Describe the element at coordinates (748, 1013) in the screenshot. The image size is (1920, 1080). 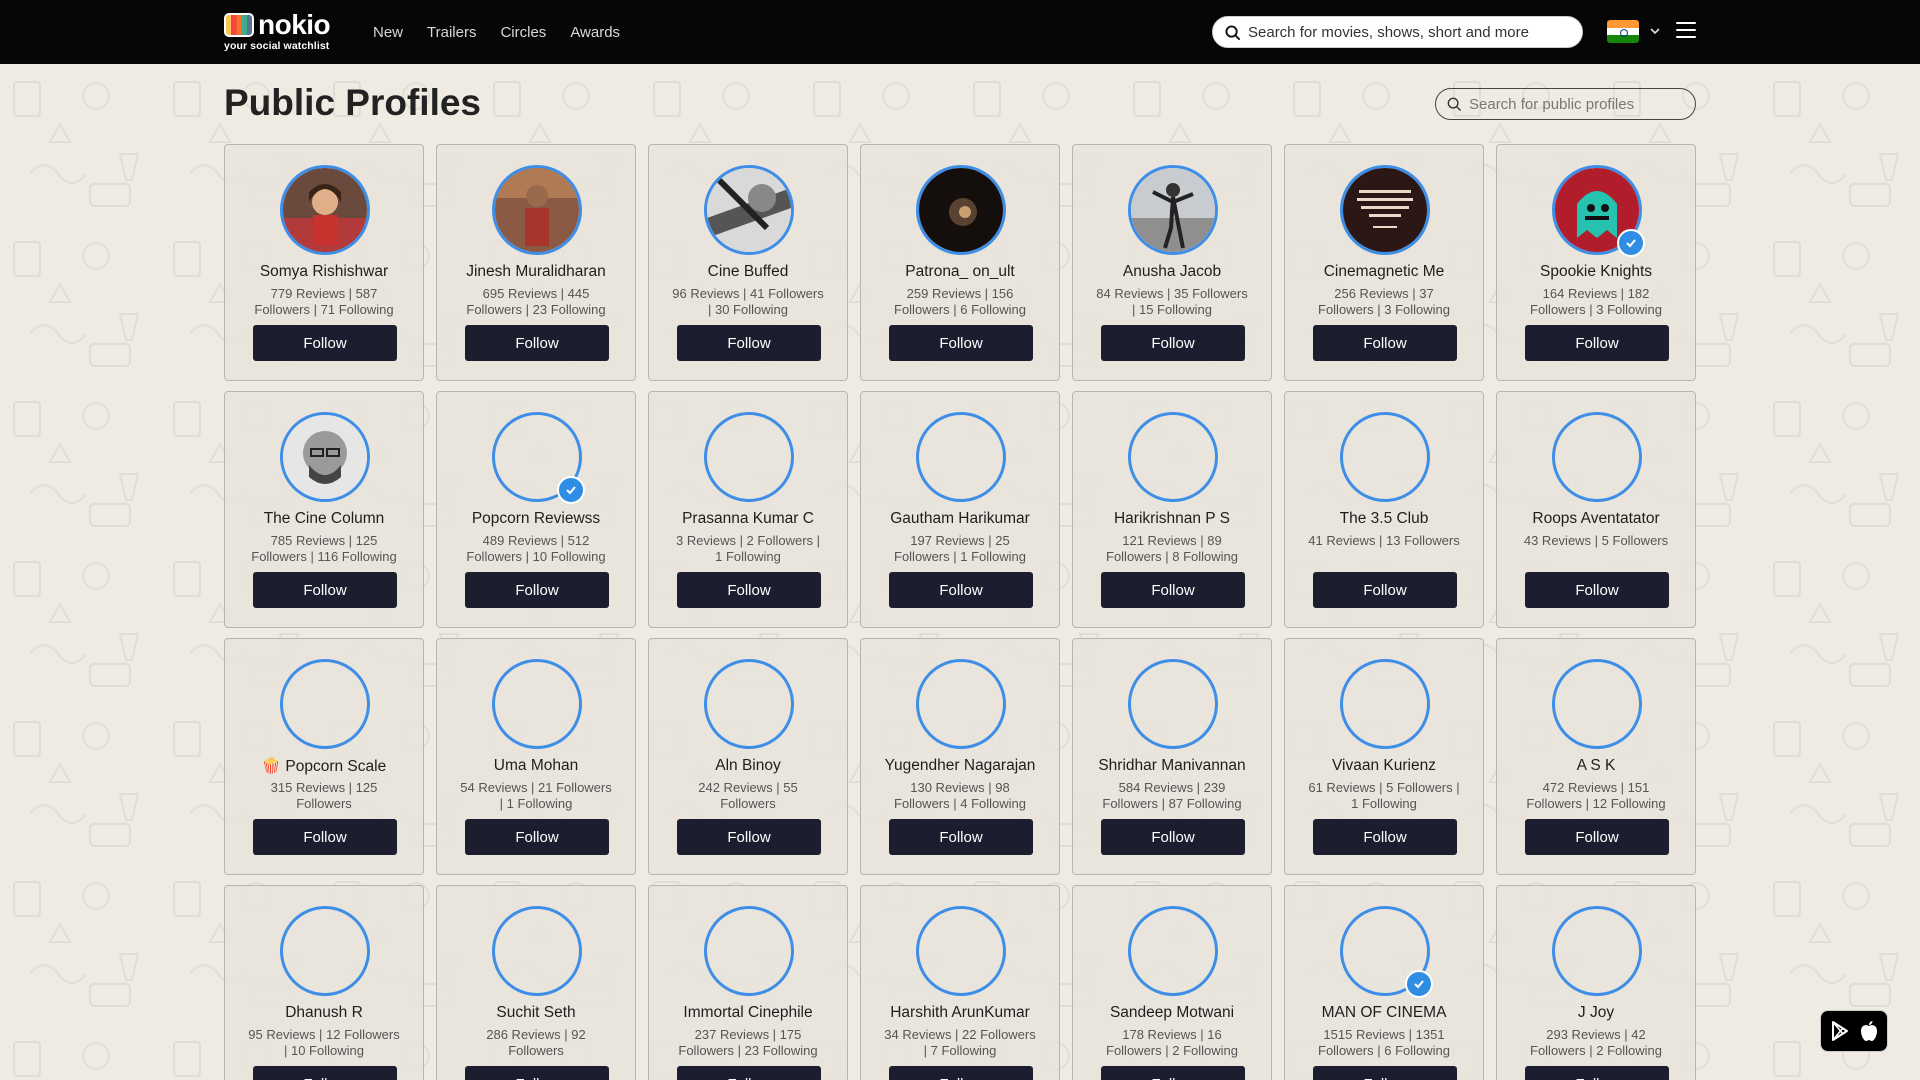
I see `profile-name: Immortal Cinephile` at that location.